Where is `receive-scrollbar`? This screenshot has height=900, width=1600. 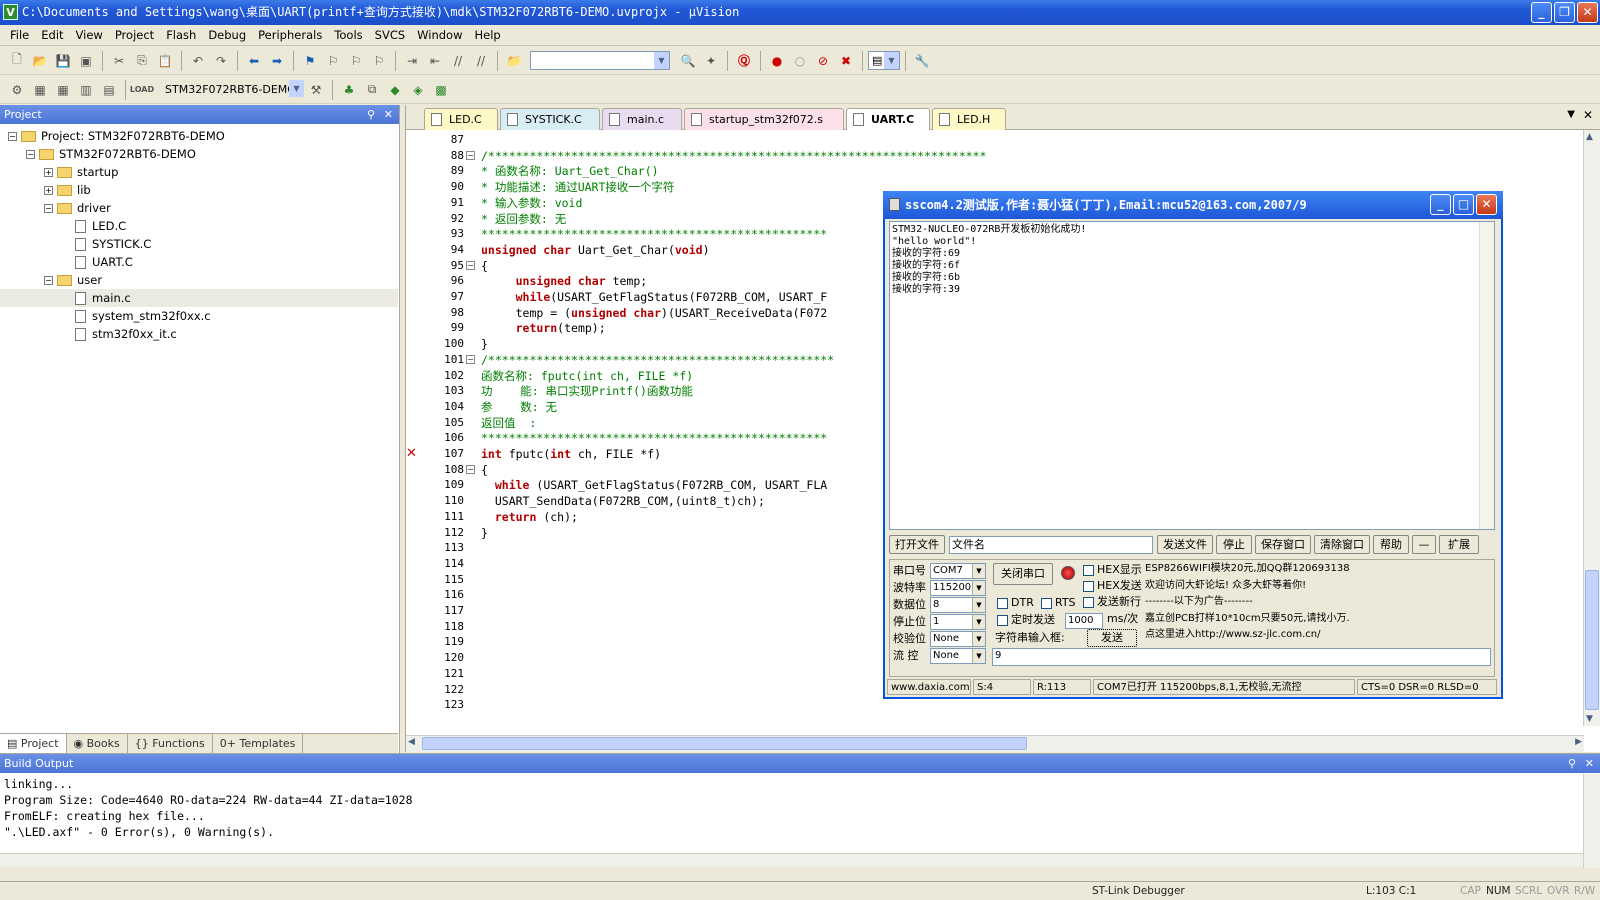 receive-scrollbar is located at coordinates (1486, 375).